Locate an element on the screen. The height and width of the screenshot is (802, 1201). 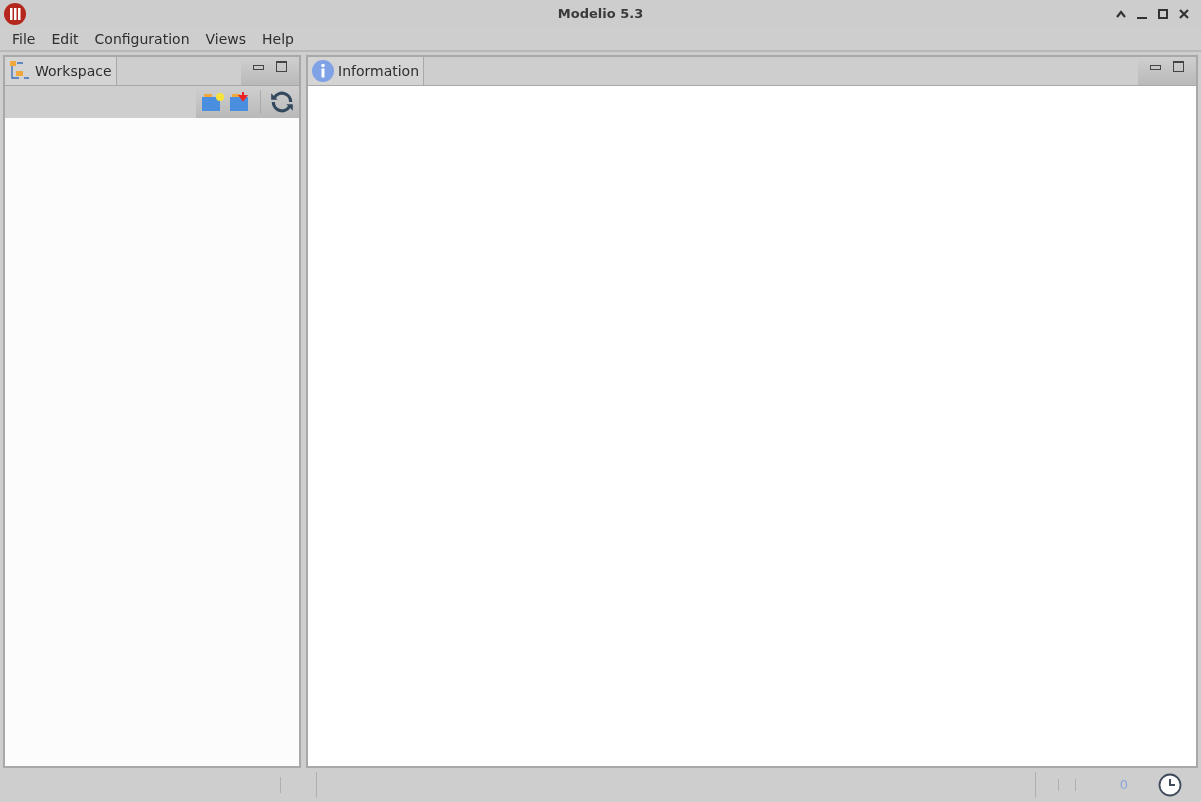
refresh-icon is located at coordinates (282, 102).